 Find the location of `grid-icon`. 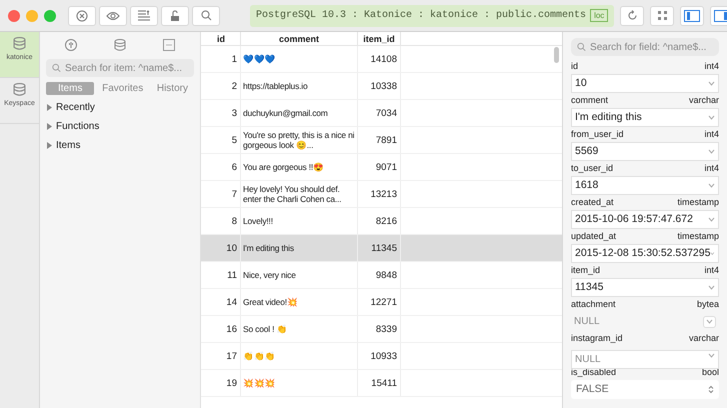

grid-icon is located at coordinates (662, 15).